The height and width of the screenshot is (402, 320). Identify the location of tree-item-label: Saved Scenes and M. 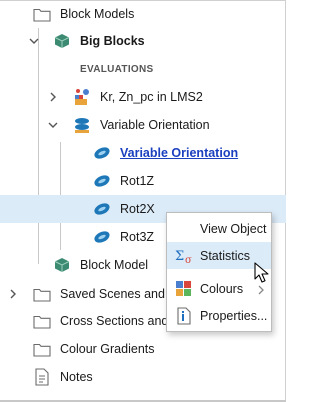
(119, 294).